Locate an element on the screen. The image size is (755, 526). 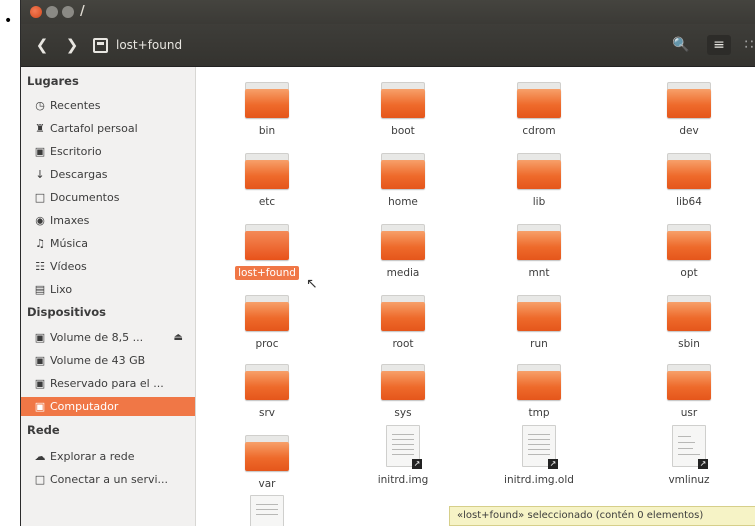
sidebar-item-explorar-rede: ☁ Explorar a rede is located at coordinates (108, 456).